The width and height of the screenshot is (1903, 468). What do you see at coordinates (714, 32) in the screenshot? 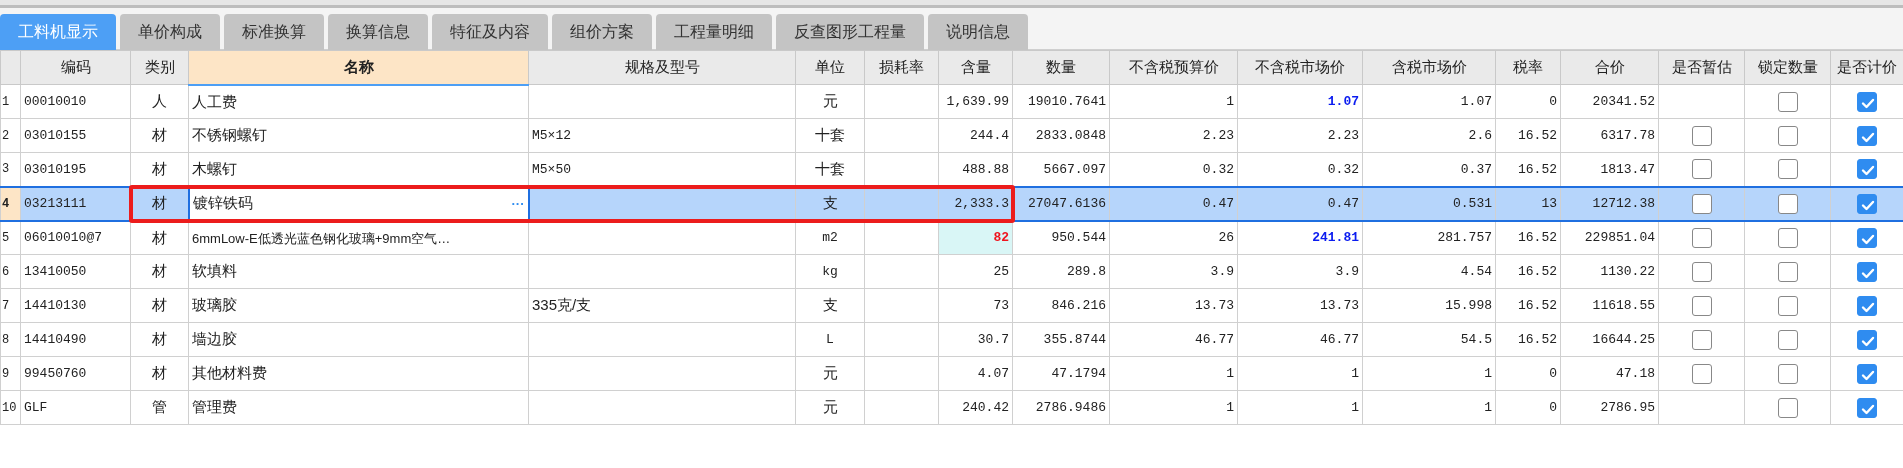
I see `tab: 工程量明细` at bounding box center [714, 32].